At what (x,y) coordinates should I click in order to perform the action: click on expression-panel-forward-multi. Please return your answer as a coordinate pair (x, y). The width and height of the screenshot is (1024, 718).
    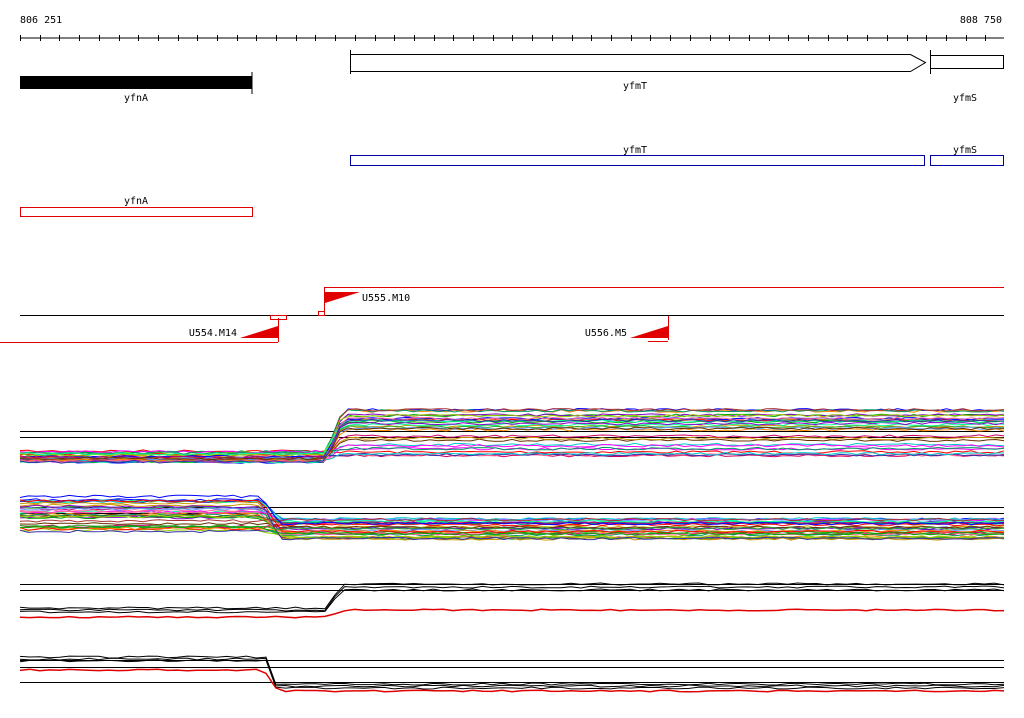
    Looking at the image, I should click on (512, 435).